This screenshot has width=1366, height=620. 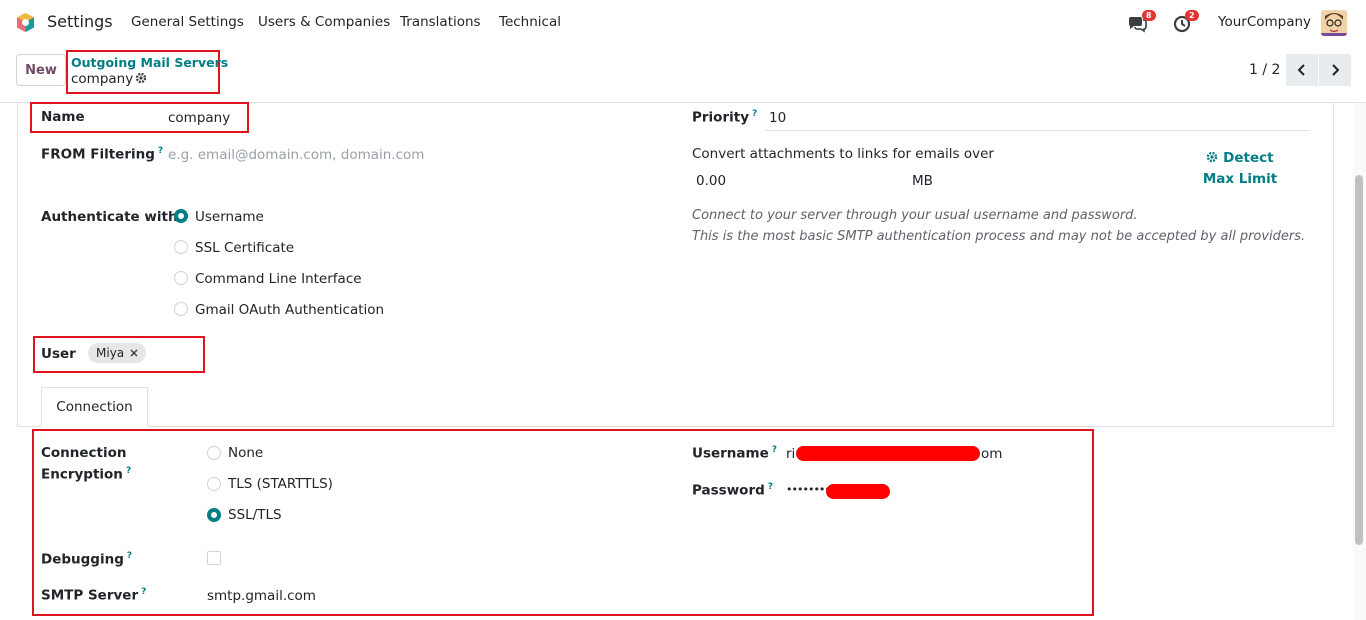 What do you see at coordinates (102, 79) in the screenshot?
I see `breadcrumb-current: company` at bounding box center [102, 79].